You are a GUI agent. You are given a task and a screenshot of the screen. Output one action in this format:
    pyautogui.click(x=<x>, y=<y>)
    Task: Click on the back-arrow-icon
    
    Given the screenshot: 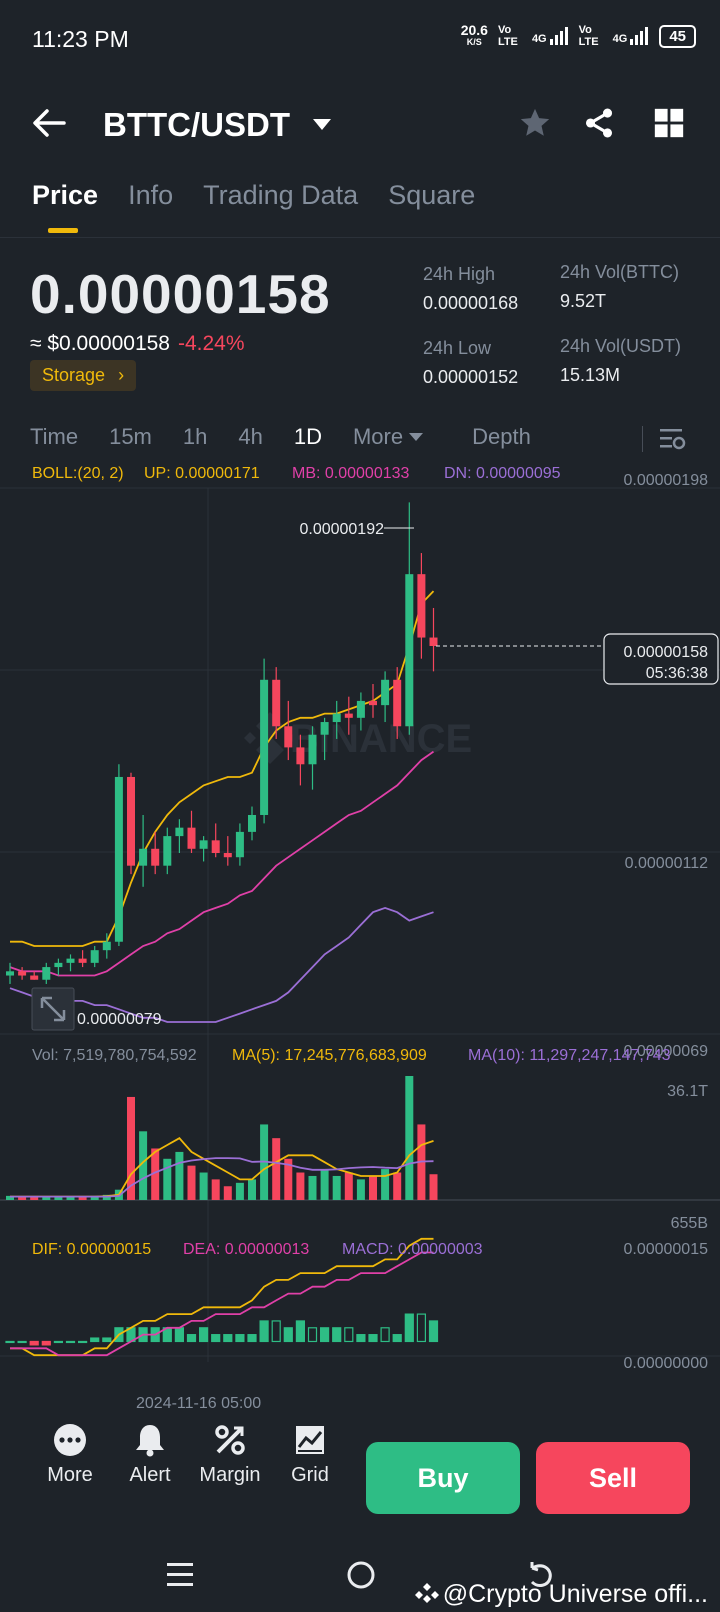 What is the action you would take?
    pyautogui.click(x=49, y=123)
    